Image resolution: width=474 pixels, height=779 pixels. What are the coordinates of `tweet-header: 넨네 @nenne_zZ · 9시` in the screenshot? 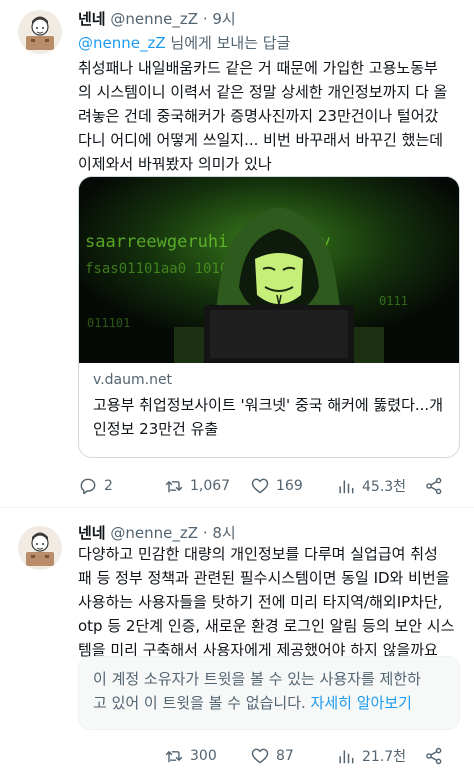 It's located at (157, 18).